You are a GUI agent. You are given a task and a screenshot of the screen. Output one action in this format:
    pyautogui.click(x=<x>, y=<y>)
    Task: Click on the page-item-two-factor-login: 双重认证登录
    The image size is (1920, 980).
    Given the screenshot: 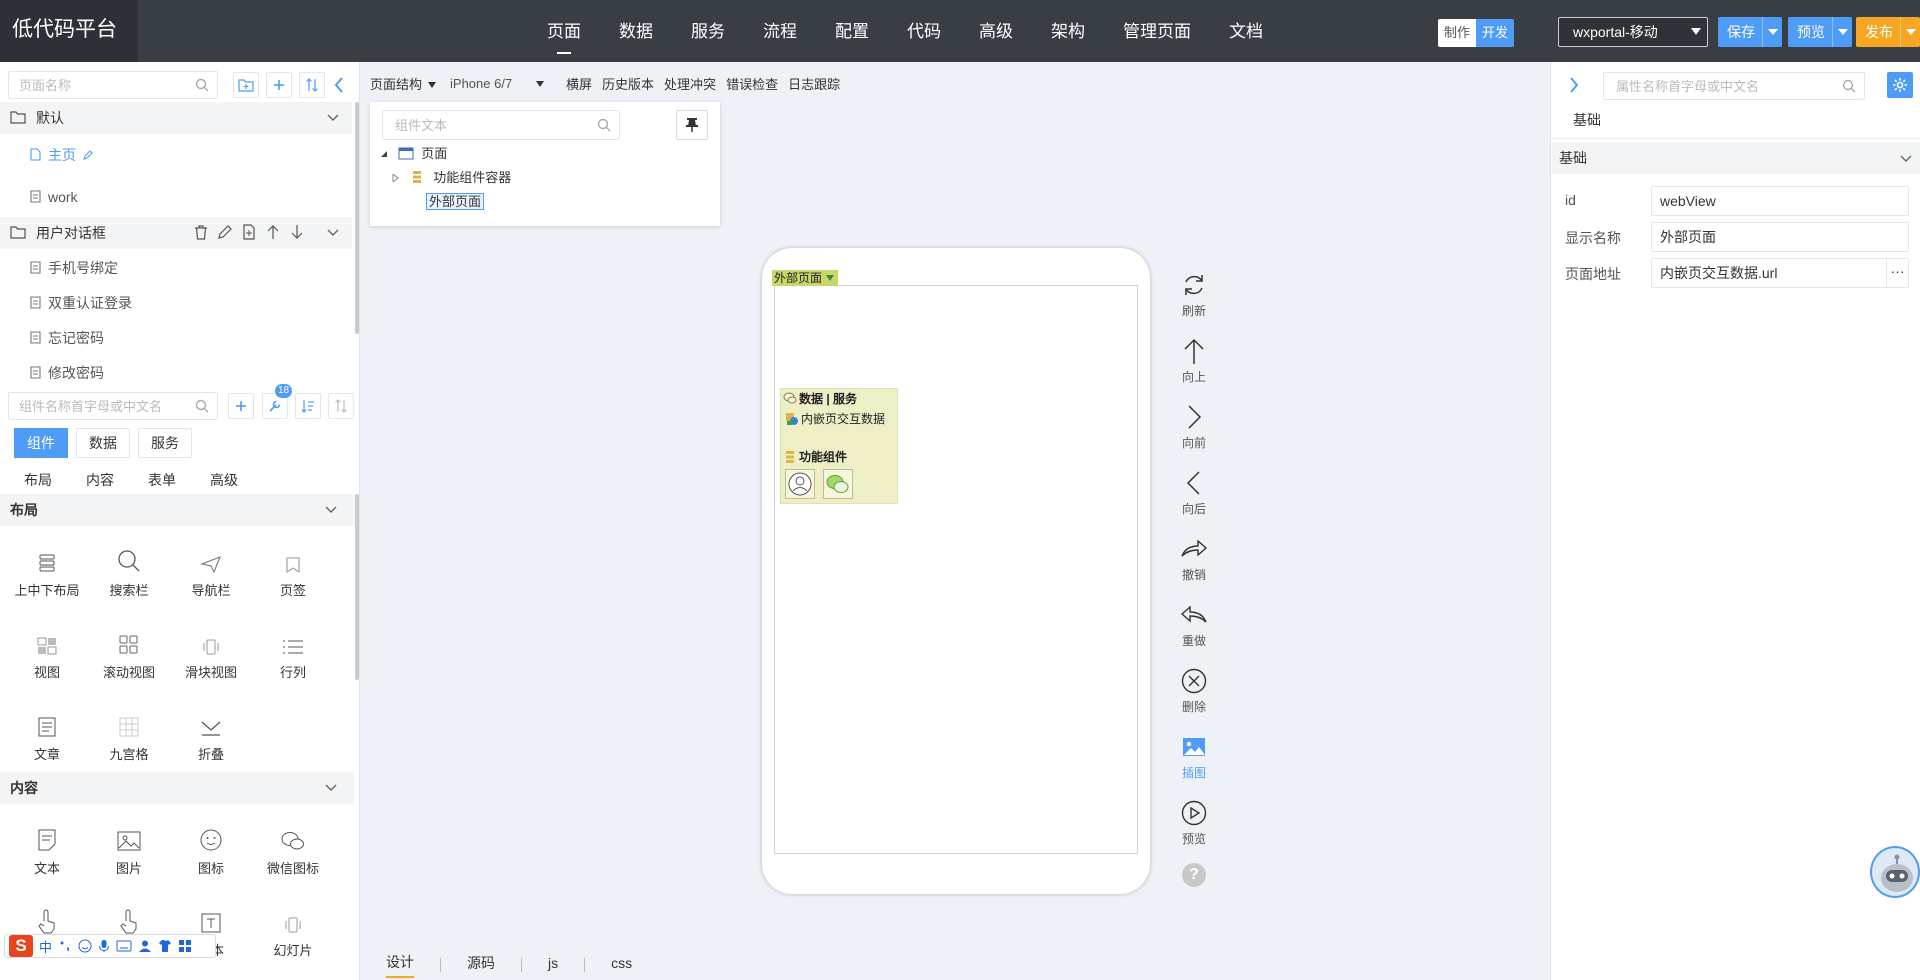 What is the action you would take?
    pyautogui.click(x=81, y=303)
    